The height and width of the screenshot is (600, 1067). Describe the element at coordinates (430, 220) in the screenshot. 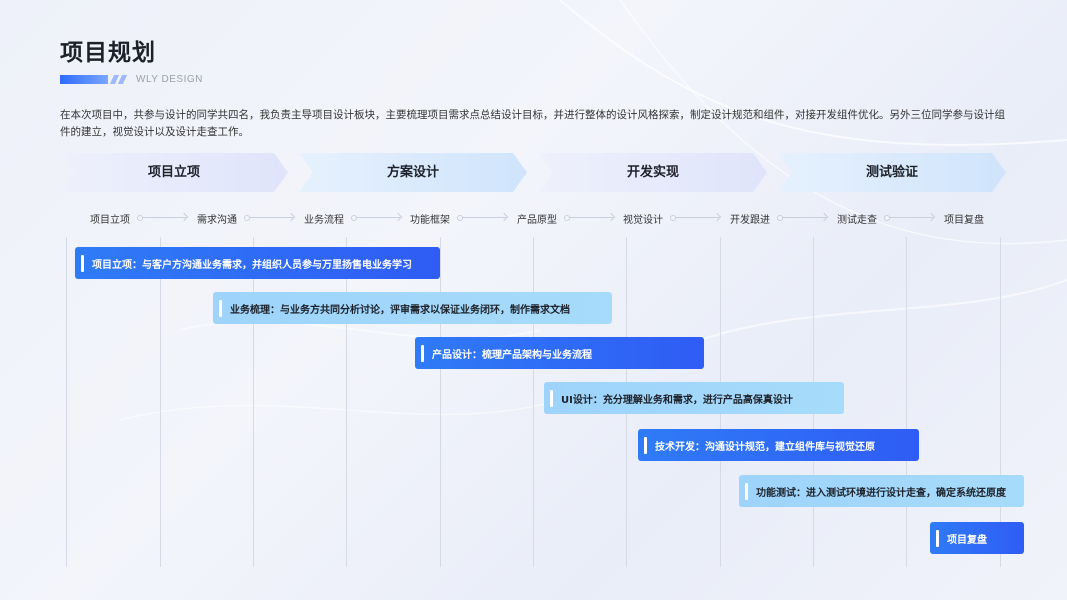

I see `step-label: 功能框架` at that location.